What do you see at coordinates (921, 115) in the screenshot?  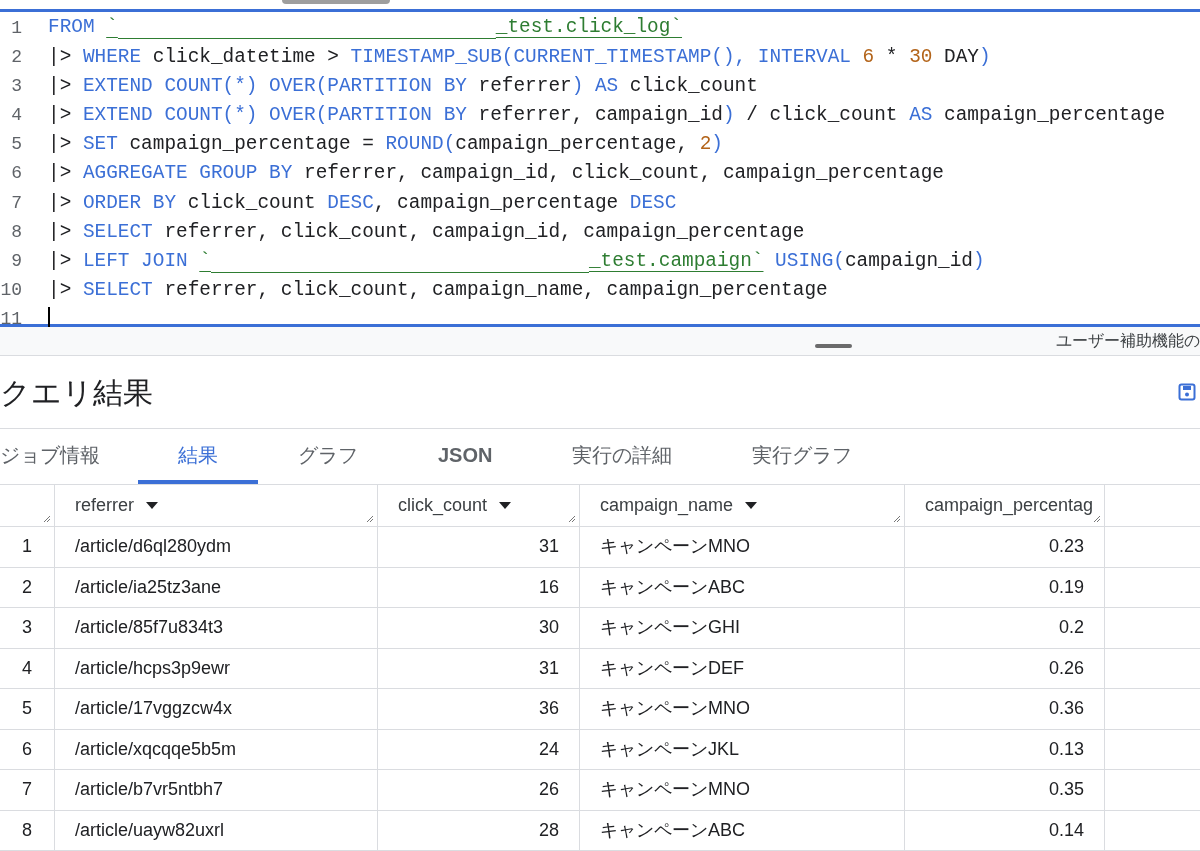 I see `code-token: AS` at bounding box center [921, 115].